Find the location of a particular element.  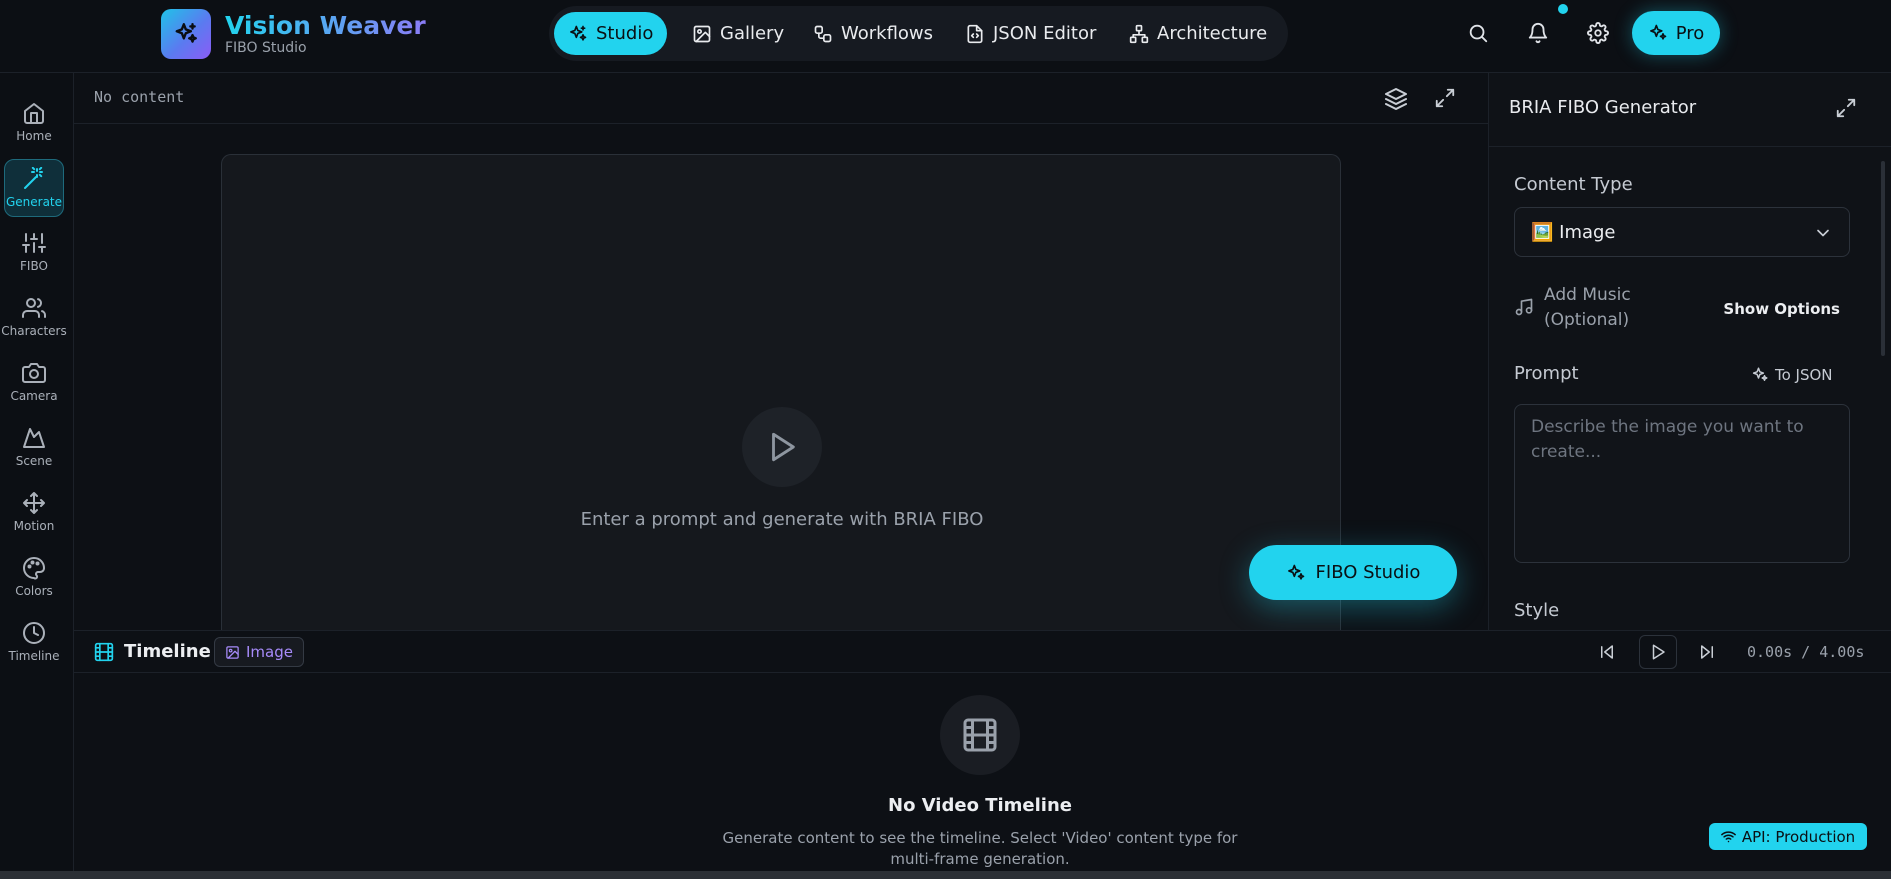

style-label: Style is located at coordinates (1537, 610).